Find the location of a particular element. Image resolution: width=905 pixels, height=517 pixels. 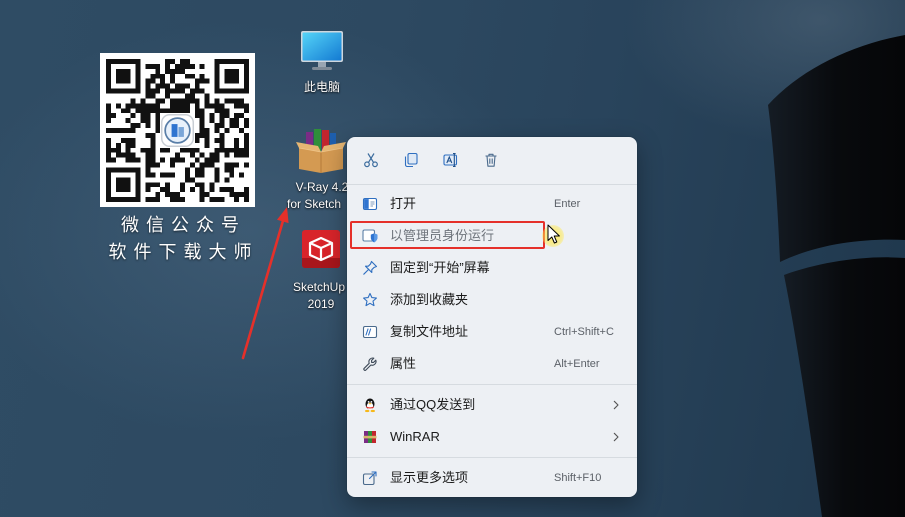

copy-icon is located at coordinates (411, 160).